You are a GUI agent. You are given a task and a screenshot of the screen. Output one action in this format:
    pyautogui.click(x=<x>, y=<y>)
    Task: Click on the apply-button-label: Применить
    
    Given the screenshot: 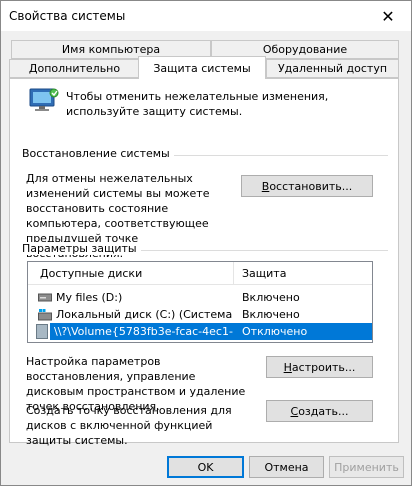 What is the action you would take?
    pyautogui.click(x=366, y=467)
    